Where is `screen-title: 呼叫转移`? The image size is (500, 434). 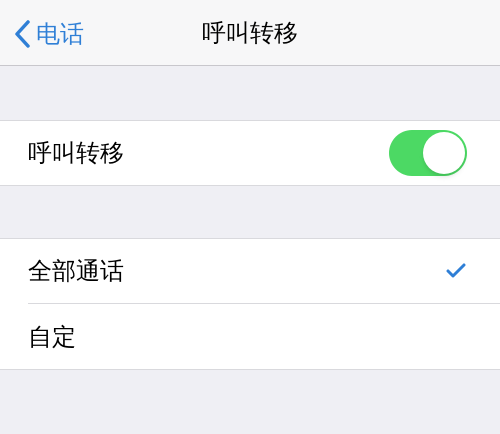
screen-title: 呼叫转移 is located at coordinates (250, 33).